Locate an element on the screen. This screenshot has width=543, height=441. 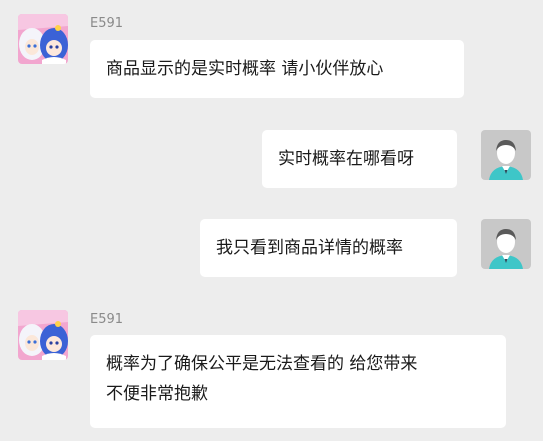
message-bubble: 商品显示的是实时概率 请小伙伴放心 is located at coordinates (277, 69).